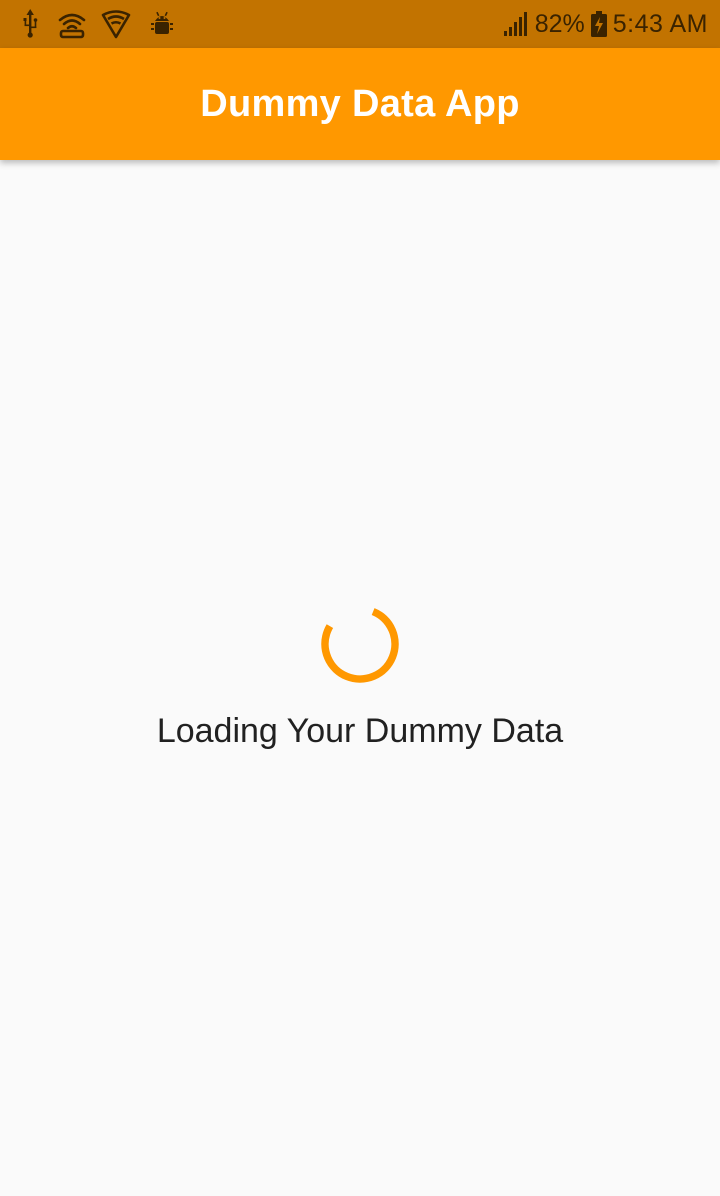 This screenshot has width=720, height=1196. I want to click on status-bar-right: 82% 5:43 AM, so click(605, 24).